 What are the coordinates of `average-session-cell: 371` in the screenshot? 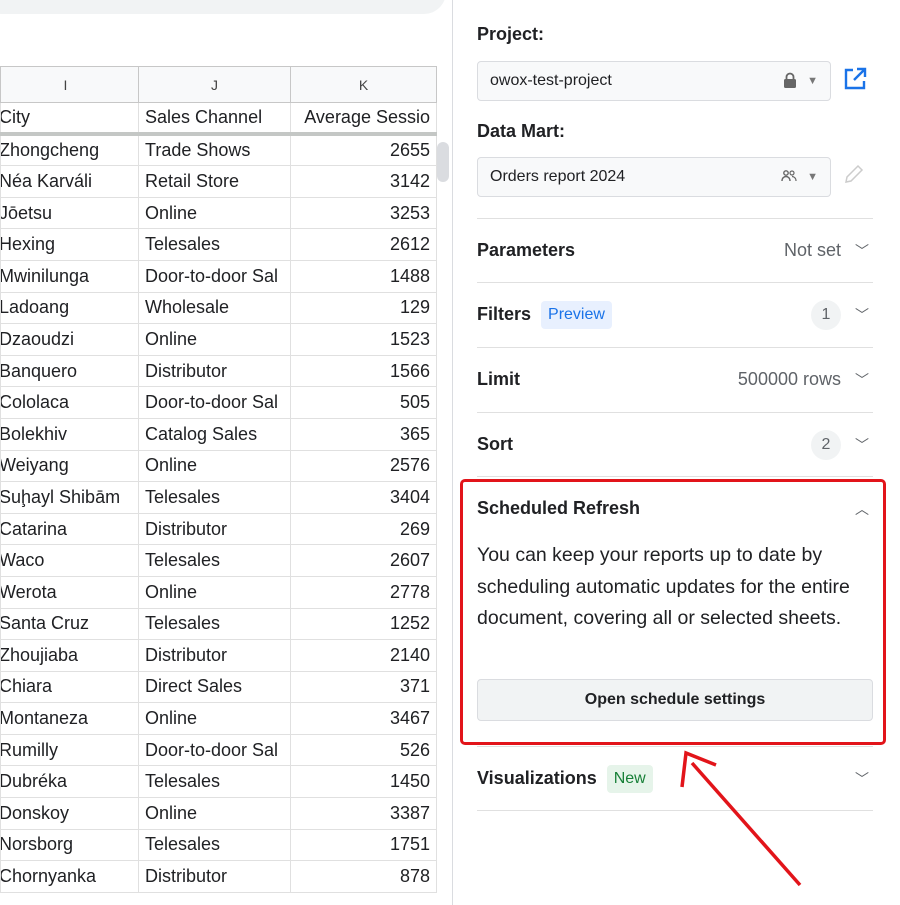 It's located at (363, 687).